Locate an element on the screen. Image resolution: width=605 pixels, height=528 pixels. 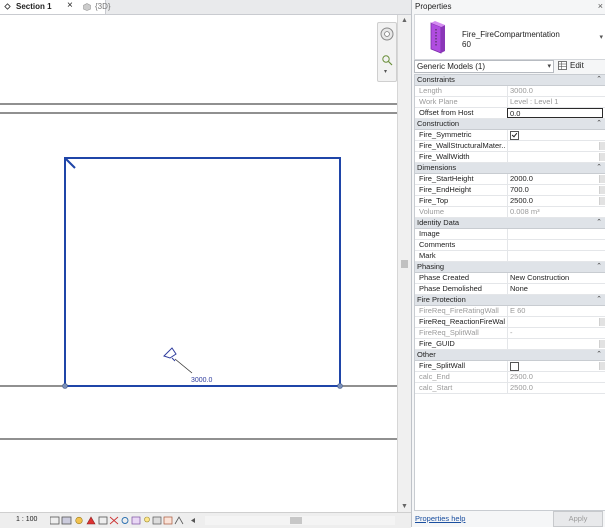
row-mark: Mark is located at coordinates (510, 256).